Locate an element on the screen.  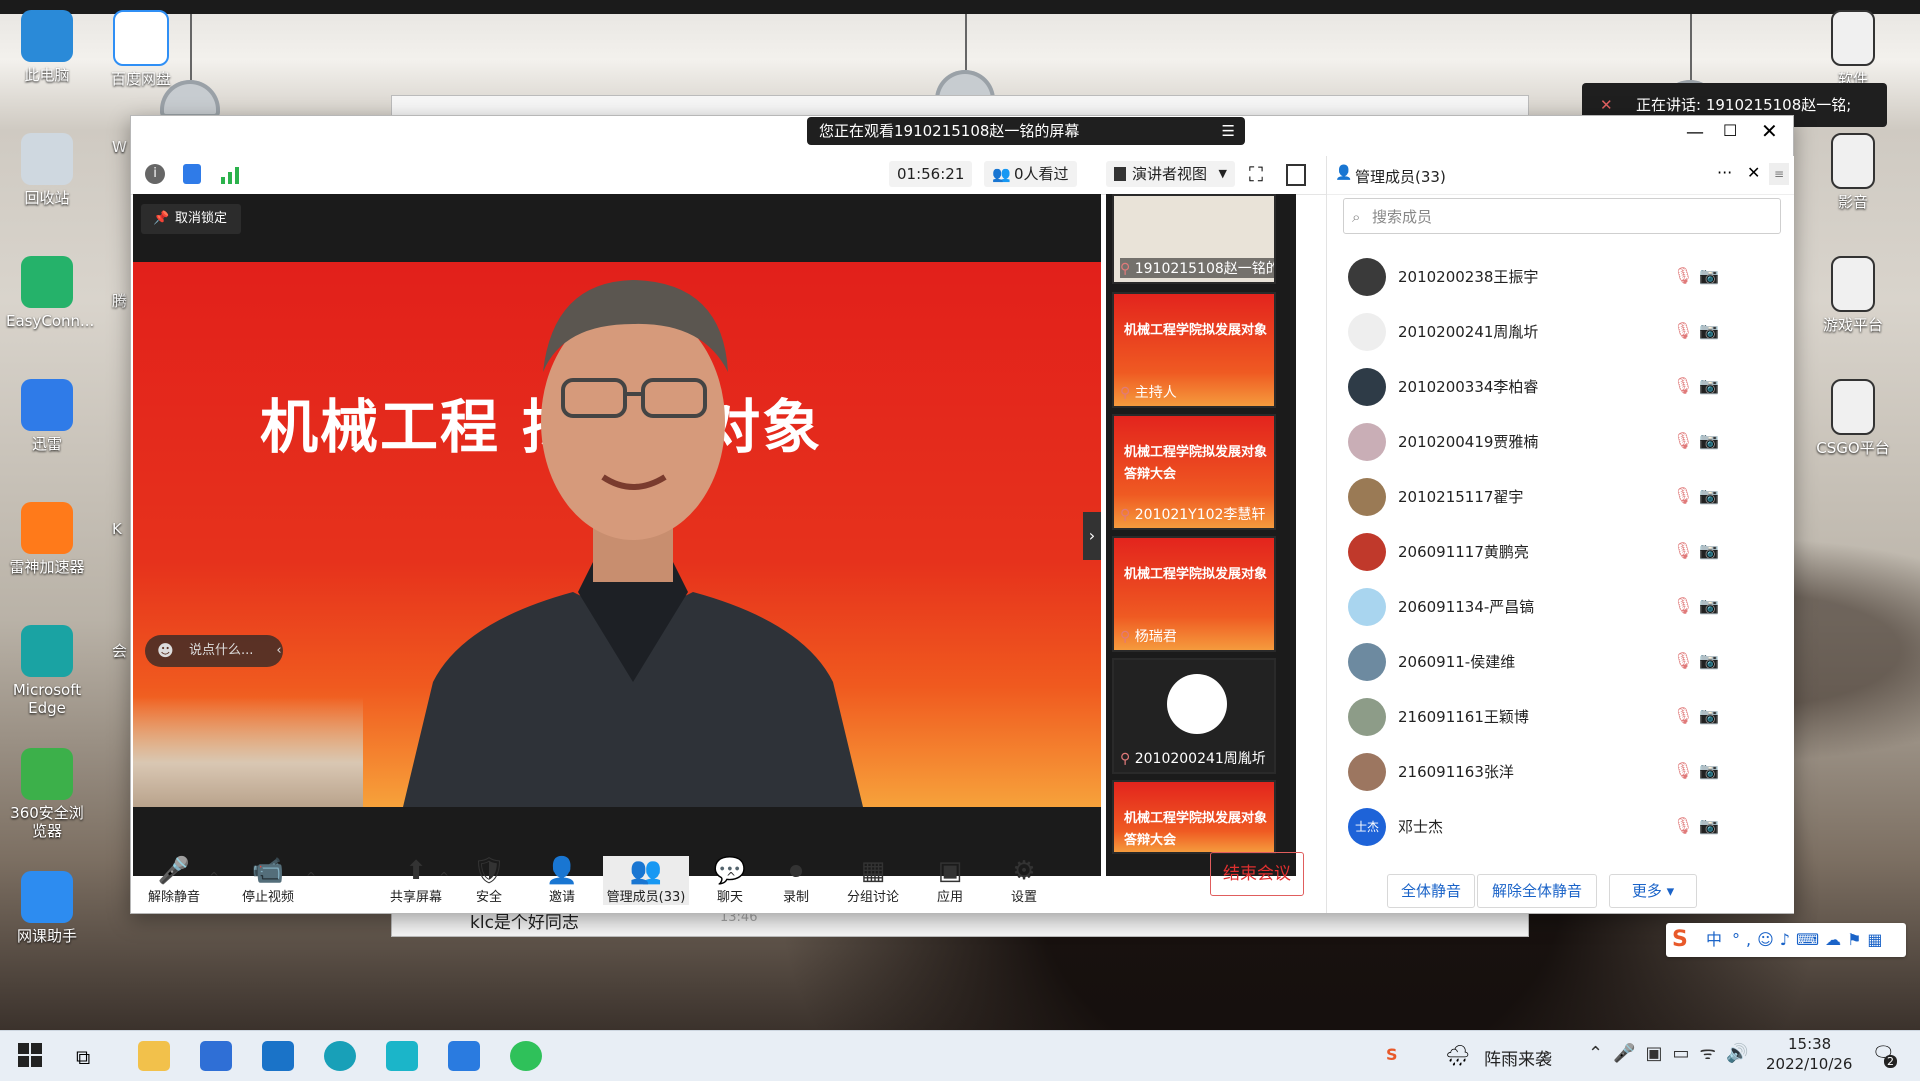
stop-video-button: 📹 停止视频 is located at coordinates (268, 880).